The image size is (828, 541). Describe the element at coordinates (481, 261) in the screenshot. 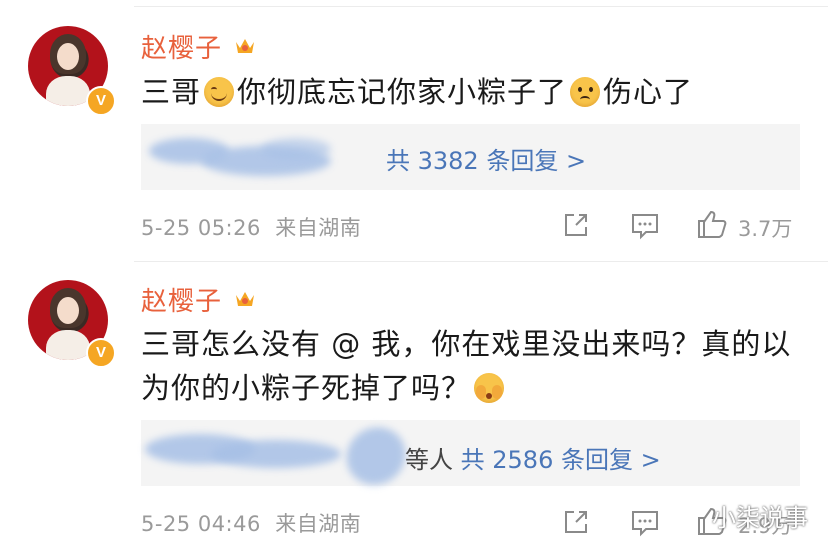

I see `comment-divider` at that location.